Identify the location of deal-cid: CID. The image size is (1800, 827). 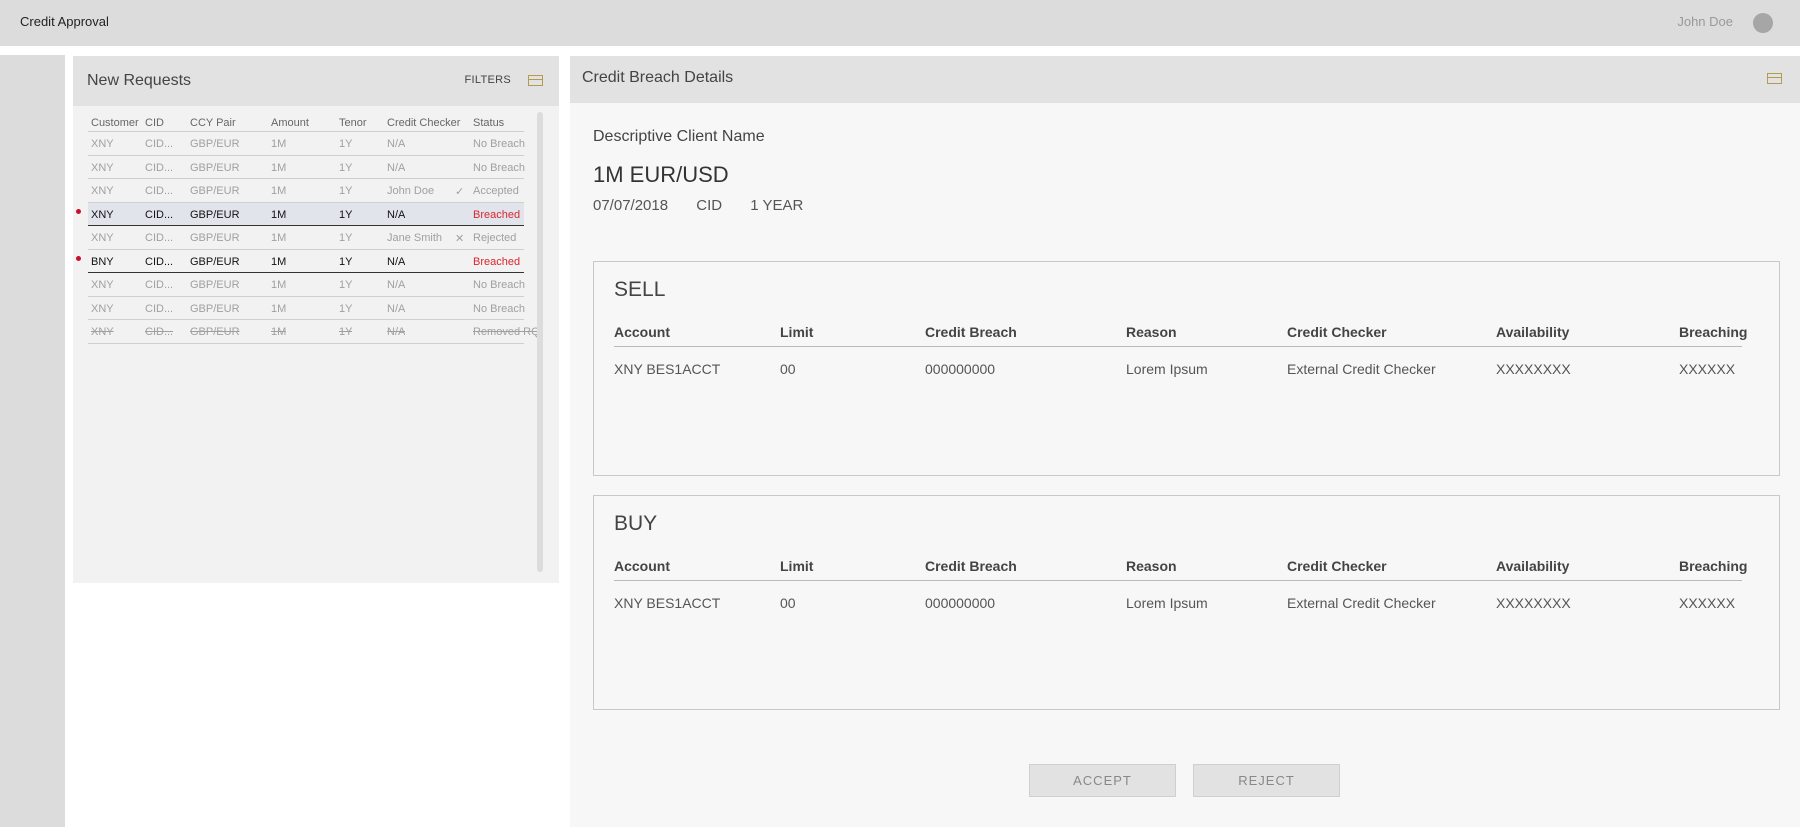
(709, 205).